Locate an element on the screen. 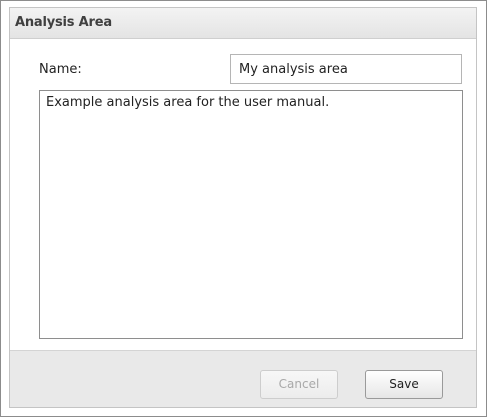 This screenshot has width=487, height=417. save-button: Save is located at coordinates (404, 384).